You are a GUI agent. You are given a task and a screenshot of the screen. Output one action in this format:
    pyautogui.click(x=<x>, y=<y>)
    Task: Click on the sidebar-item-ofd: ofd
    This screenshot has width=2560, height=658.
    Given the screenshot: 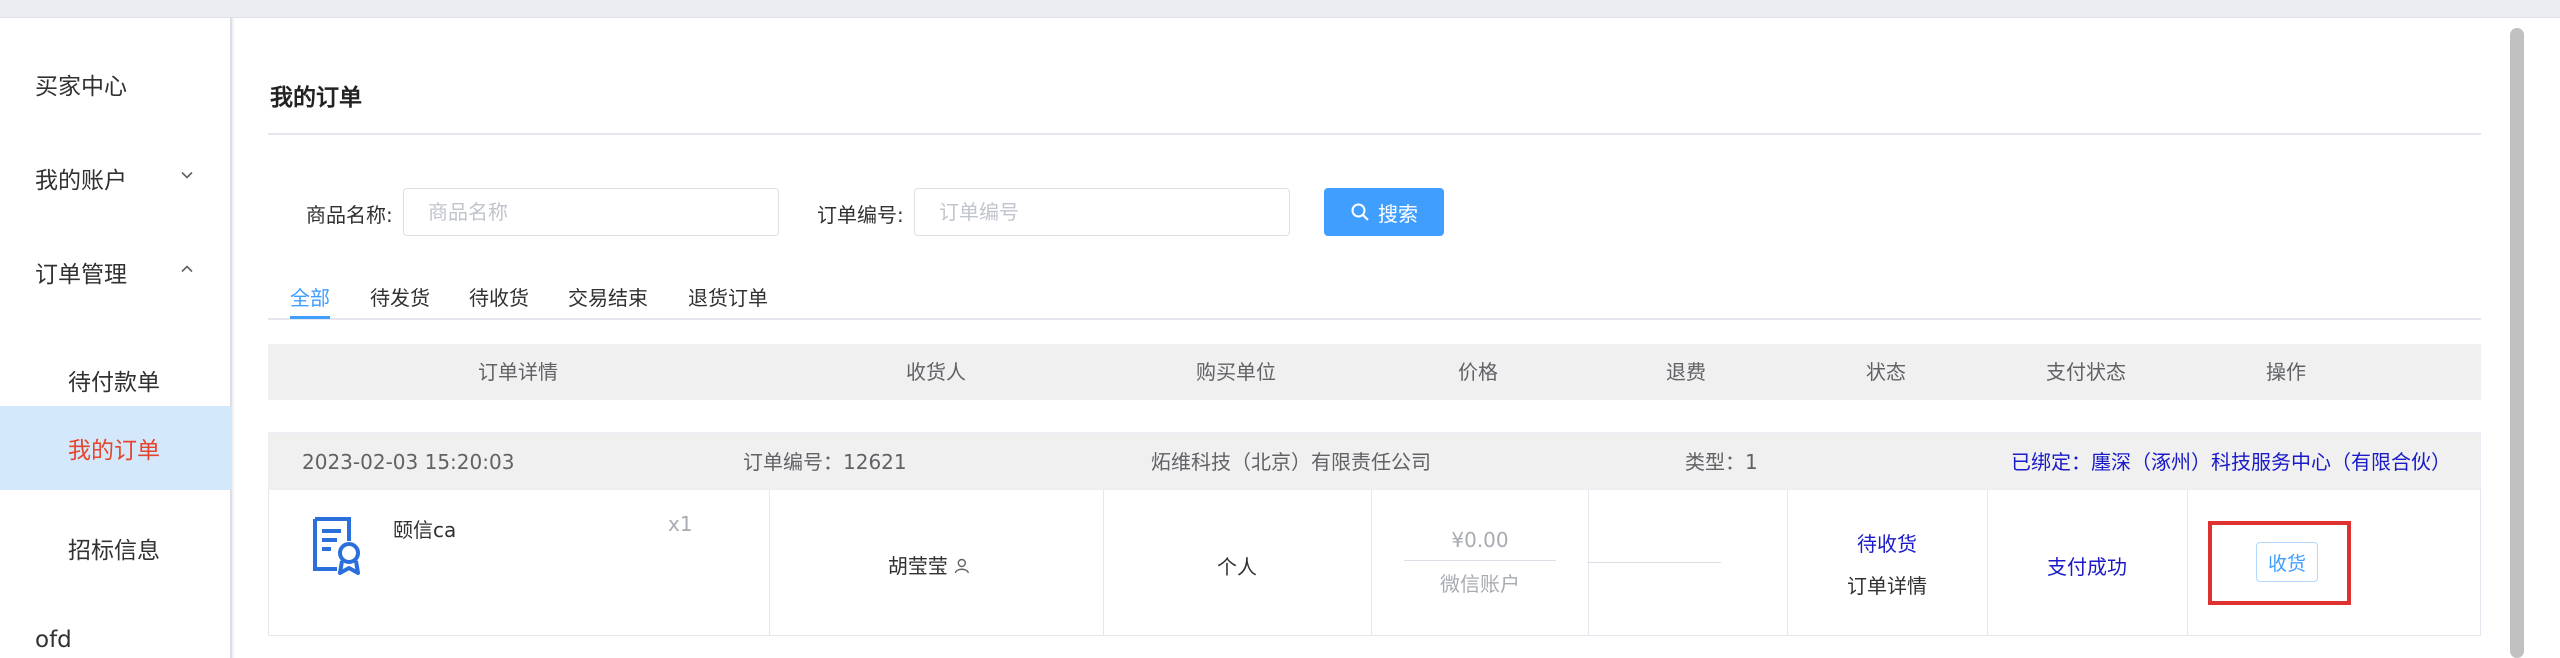 What is the action you would take?
    pyautogui.click(x=116, y=628)
    